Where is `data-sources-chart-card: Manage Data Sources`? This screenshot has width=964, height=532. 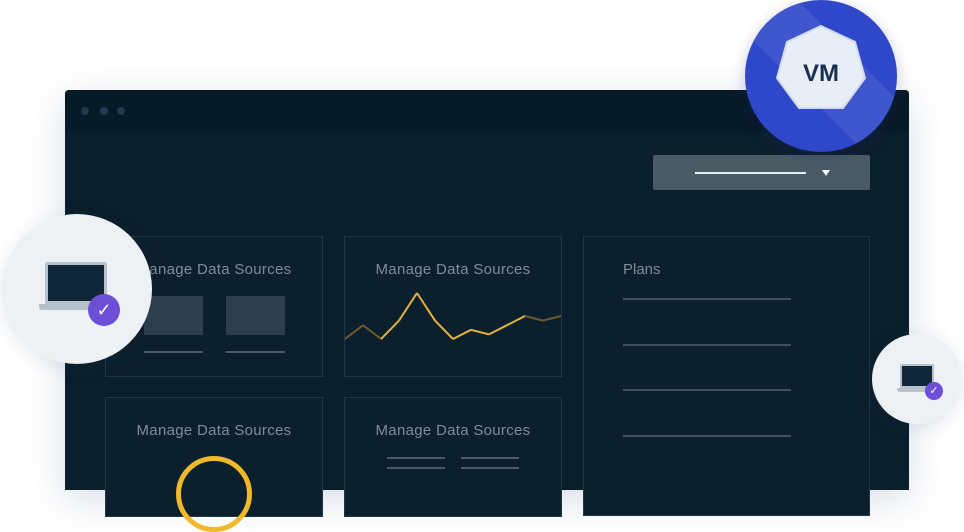 data-sources-chart-card: Manage Data Sources is located at coordinates (453, 306).